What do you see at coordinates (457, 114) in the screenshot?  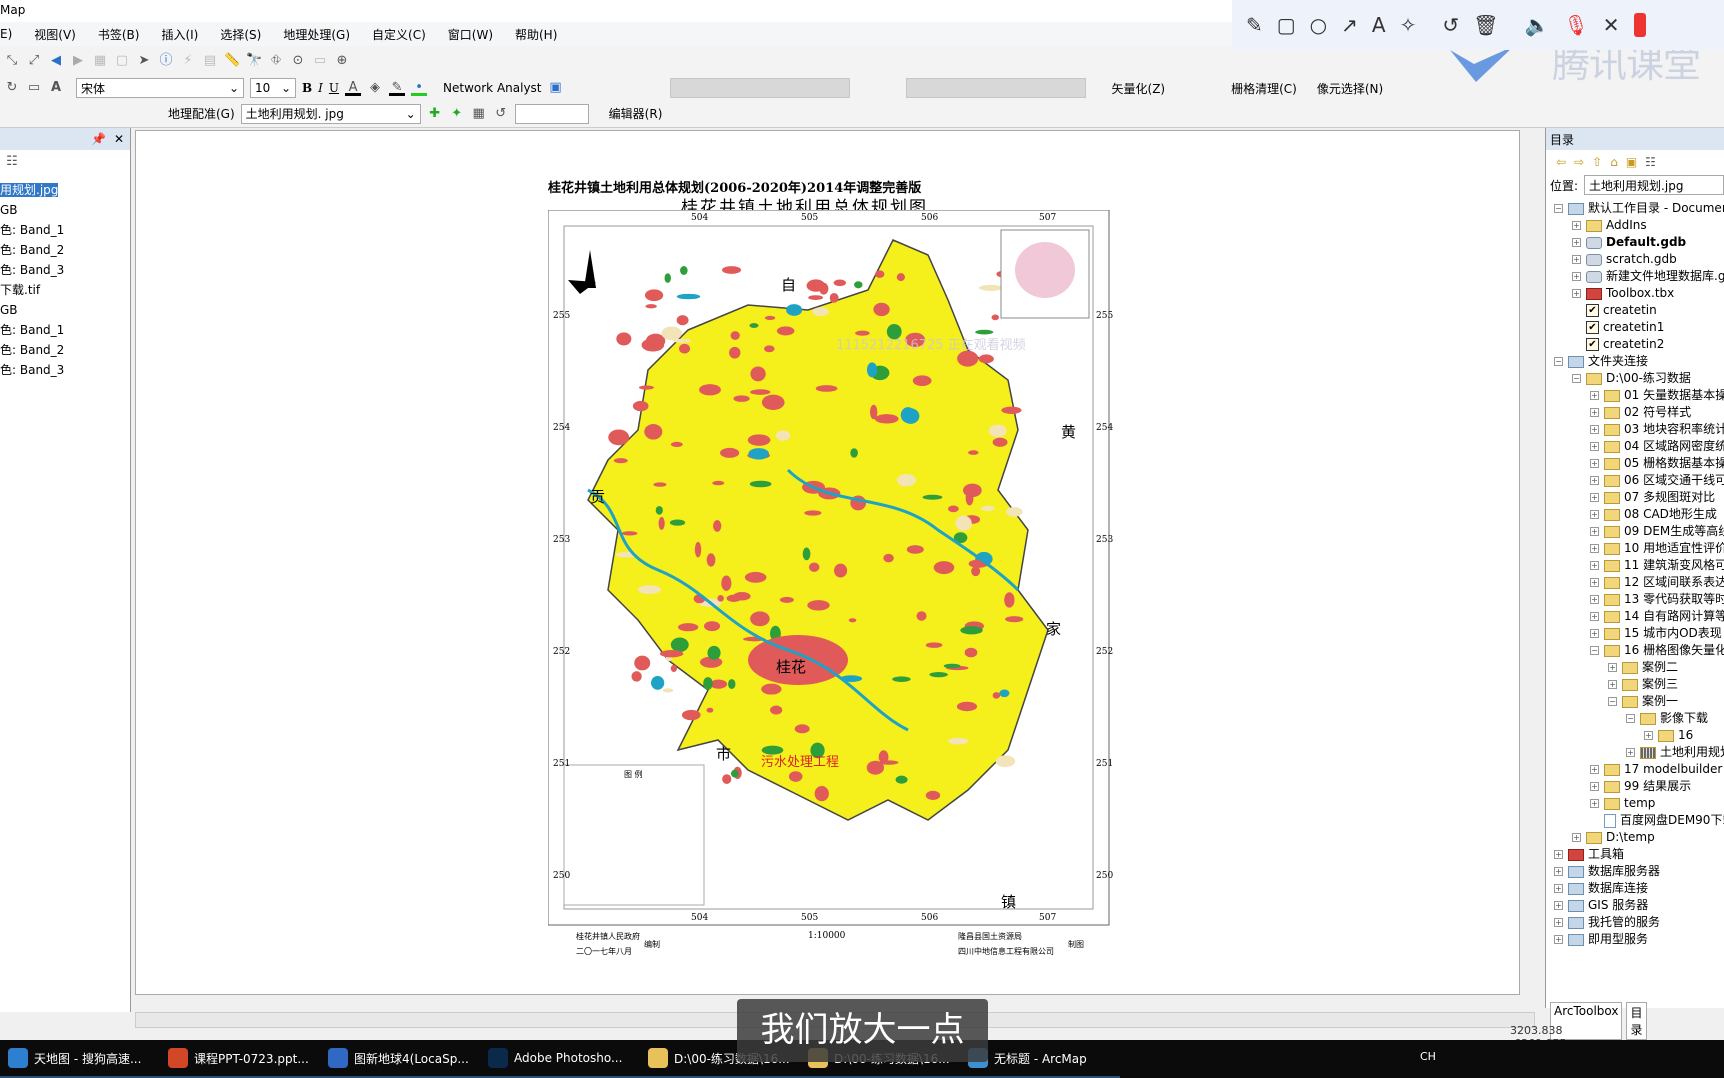 I see `auto-control-points-icon: ✦` at bounding box center [457, 114].